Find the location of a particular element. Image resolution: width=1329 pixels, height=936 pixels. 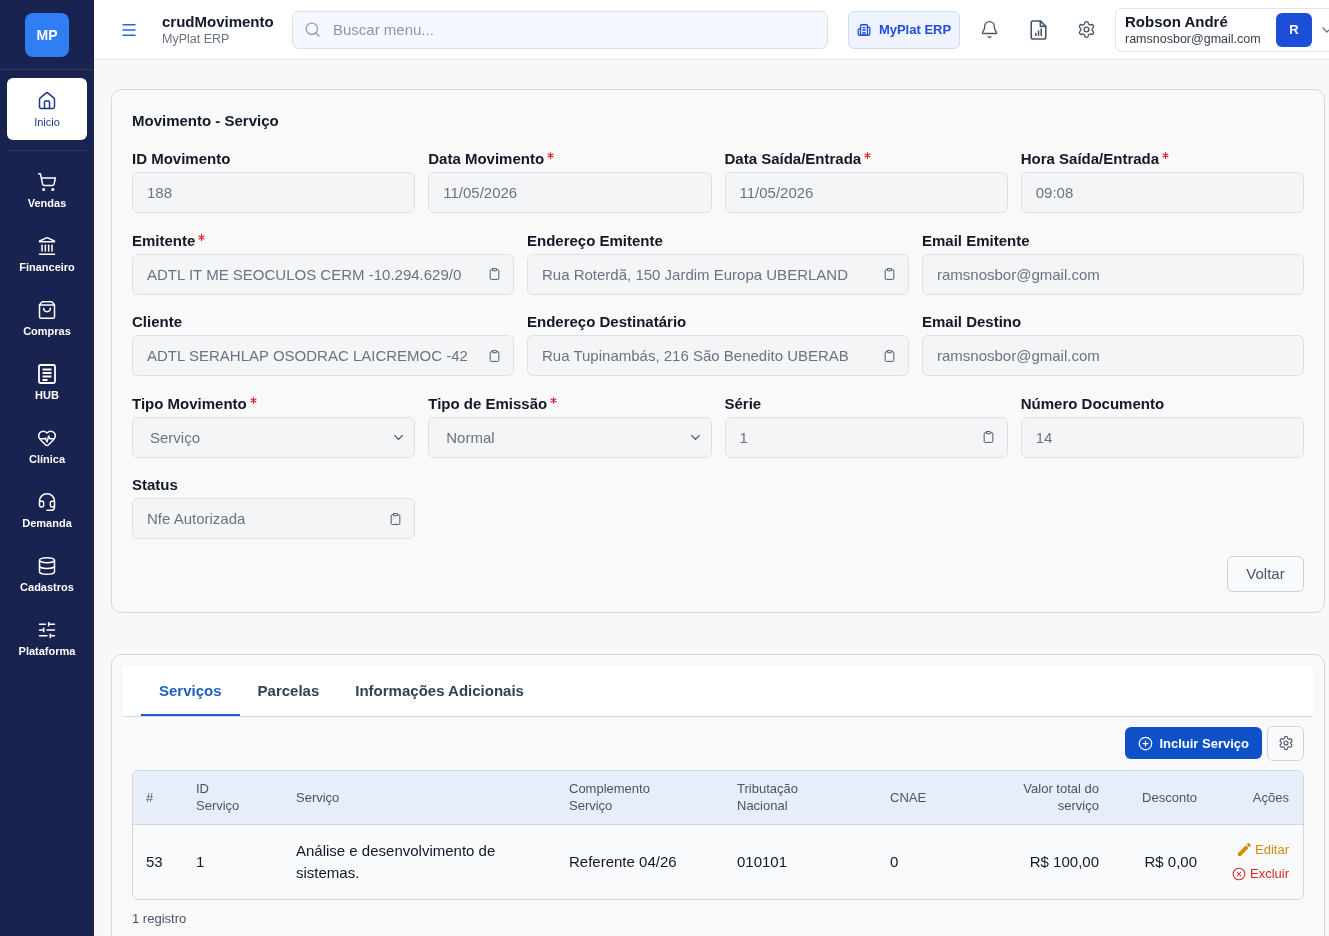

table-cell-text: 1 is located at coordinates (200, 861).